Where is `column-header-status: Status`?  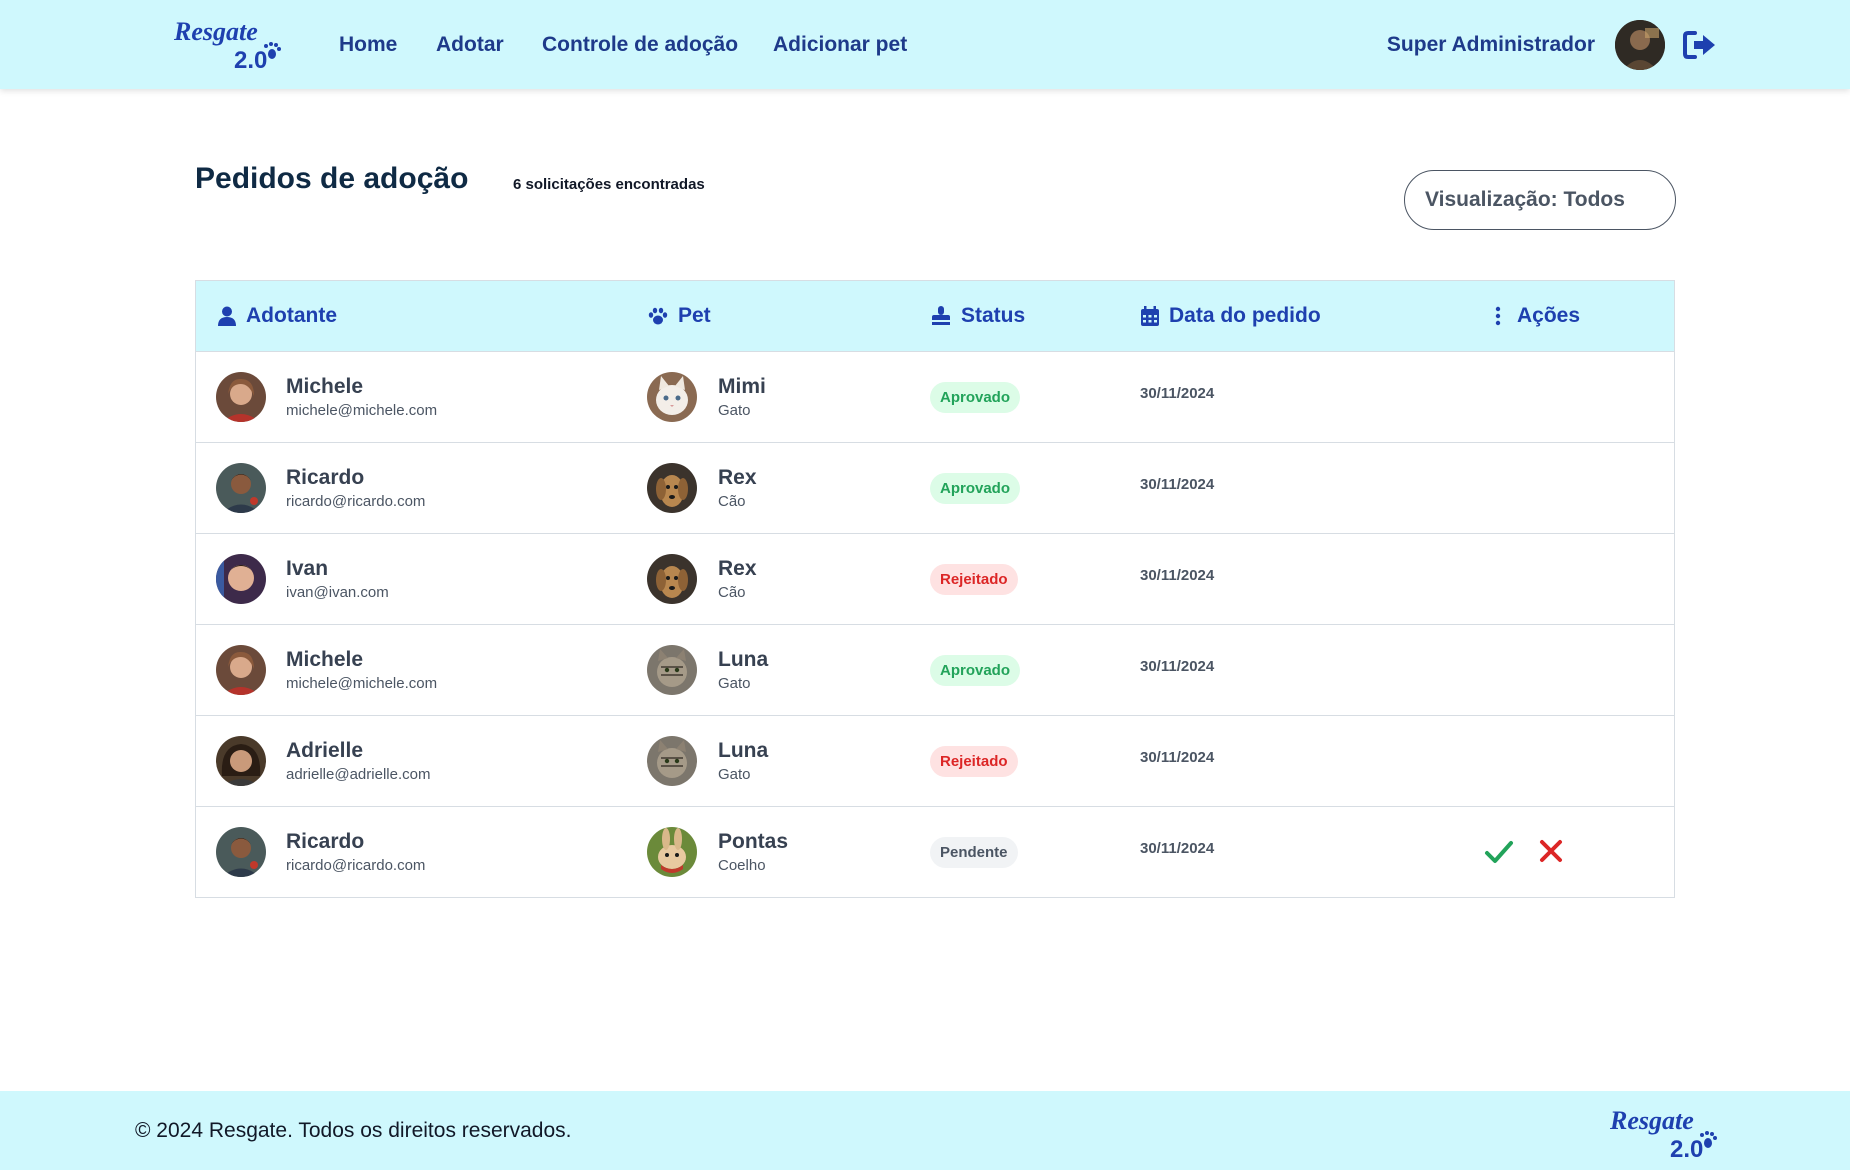 column-header-status: Status is located at coordinates (978, 316).